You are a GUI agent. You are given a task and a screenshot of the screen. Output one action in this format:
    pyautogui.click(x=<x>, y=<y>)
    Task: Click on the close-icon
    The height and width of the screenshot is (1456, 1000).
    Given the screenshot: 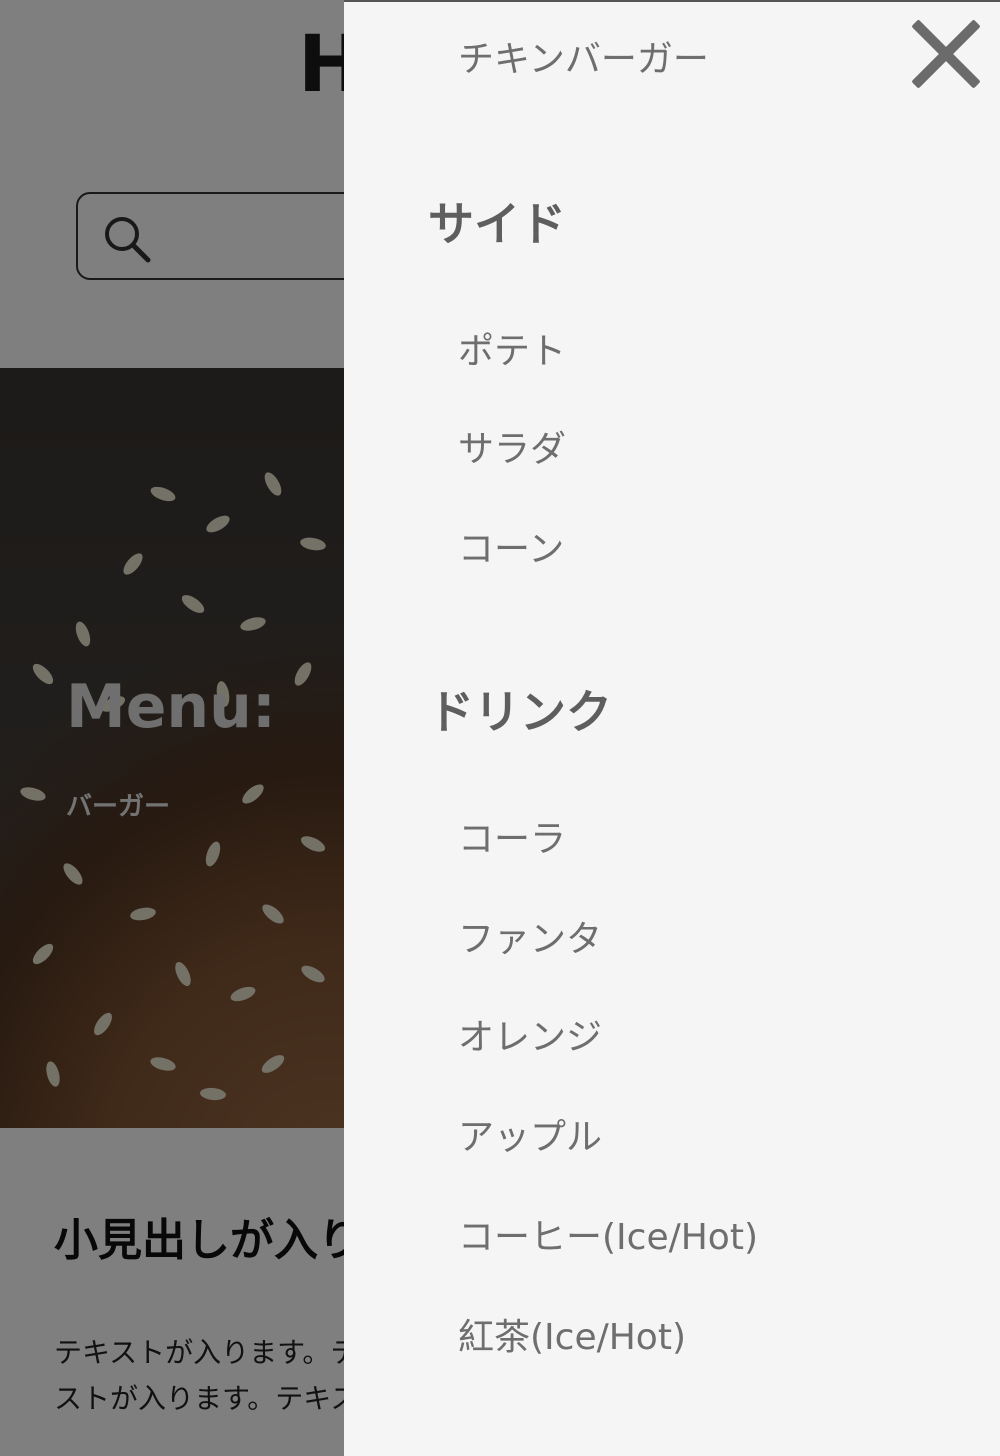 What is the action you would take?
    pyautogui.click(x=946, y=54)
    